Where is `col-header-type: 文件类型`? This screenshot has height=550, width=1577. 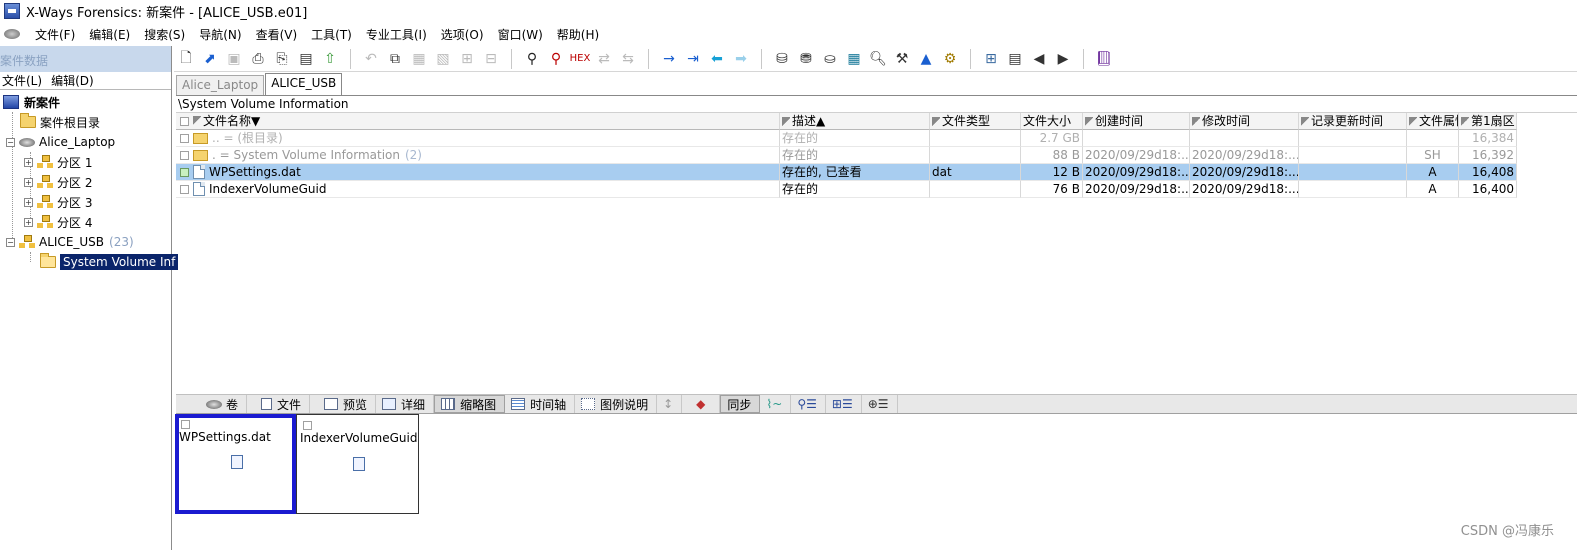 col-header-type: 文件类型 is located at coordinates (975, 121).